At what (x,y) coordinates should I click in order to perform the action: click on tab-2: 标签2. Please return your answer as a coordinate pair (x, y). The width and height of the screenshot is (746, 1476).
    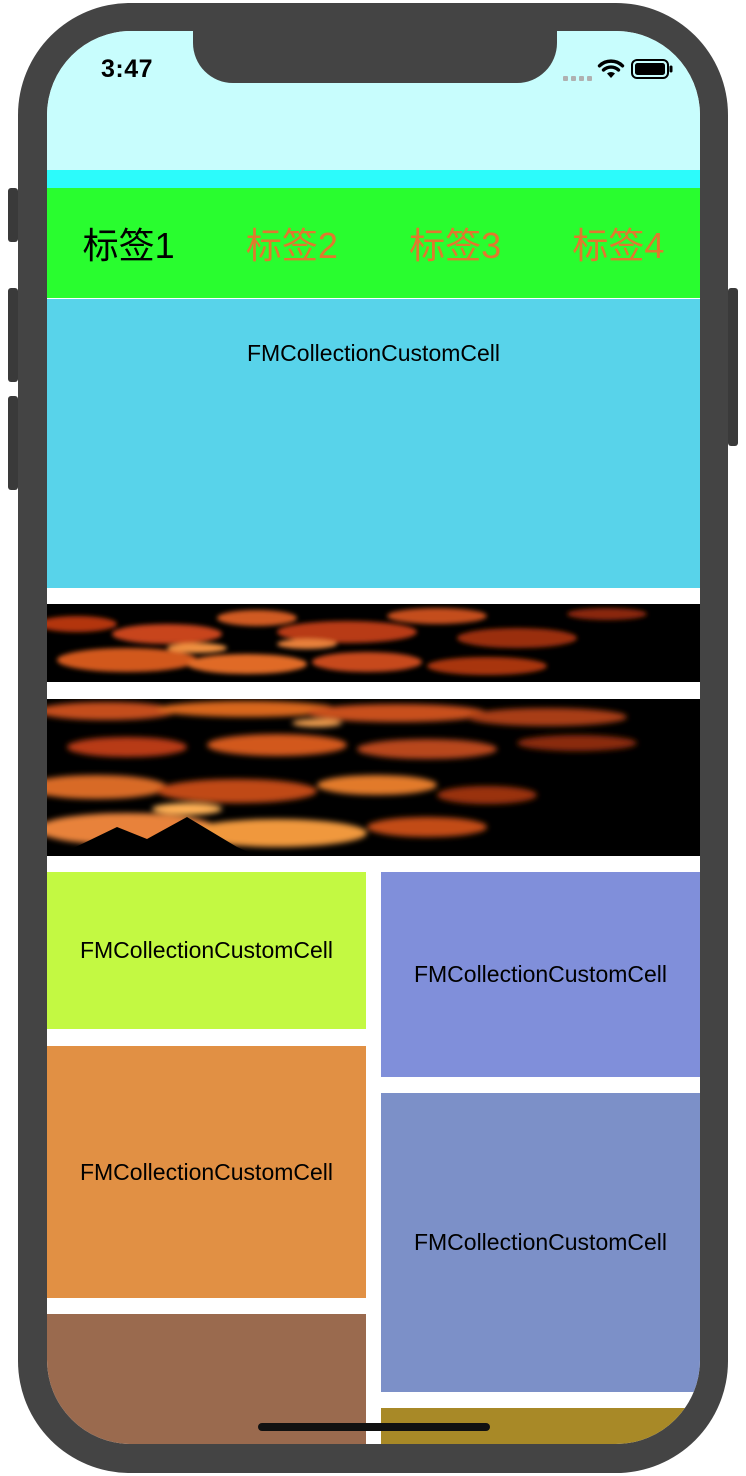
    Looking at the image, I should click on (292, 243).